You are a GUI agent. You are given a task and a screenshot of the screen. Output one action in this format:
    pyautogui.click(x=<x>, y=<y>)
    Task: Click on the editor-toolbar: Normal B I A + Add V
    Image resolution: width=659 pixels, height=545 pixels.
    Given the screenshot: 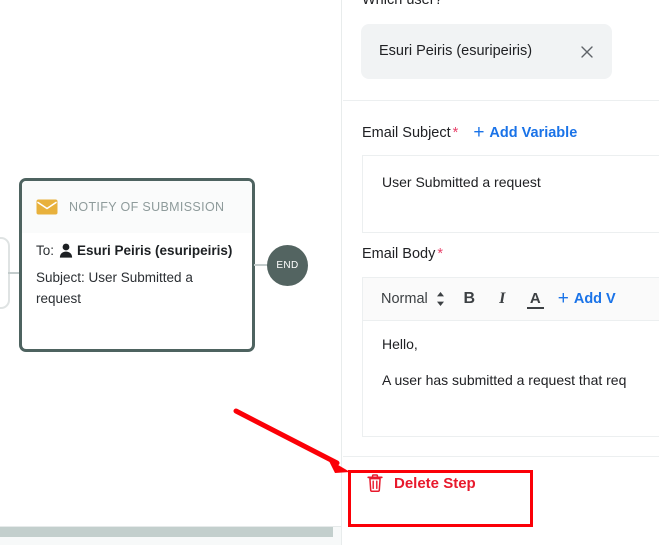 What is the action you would take?
    pyautogui.click(x=511, y=299)
    